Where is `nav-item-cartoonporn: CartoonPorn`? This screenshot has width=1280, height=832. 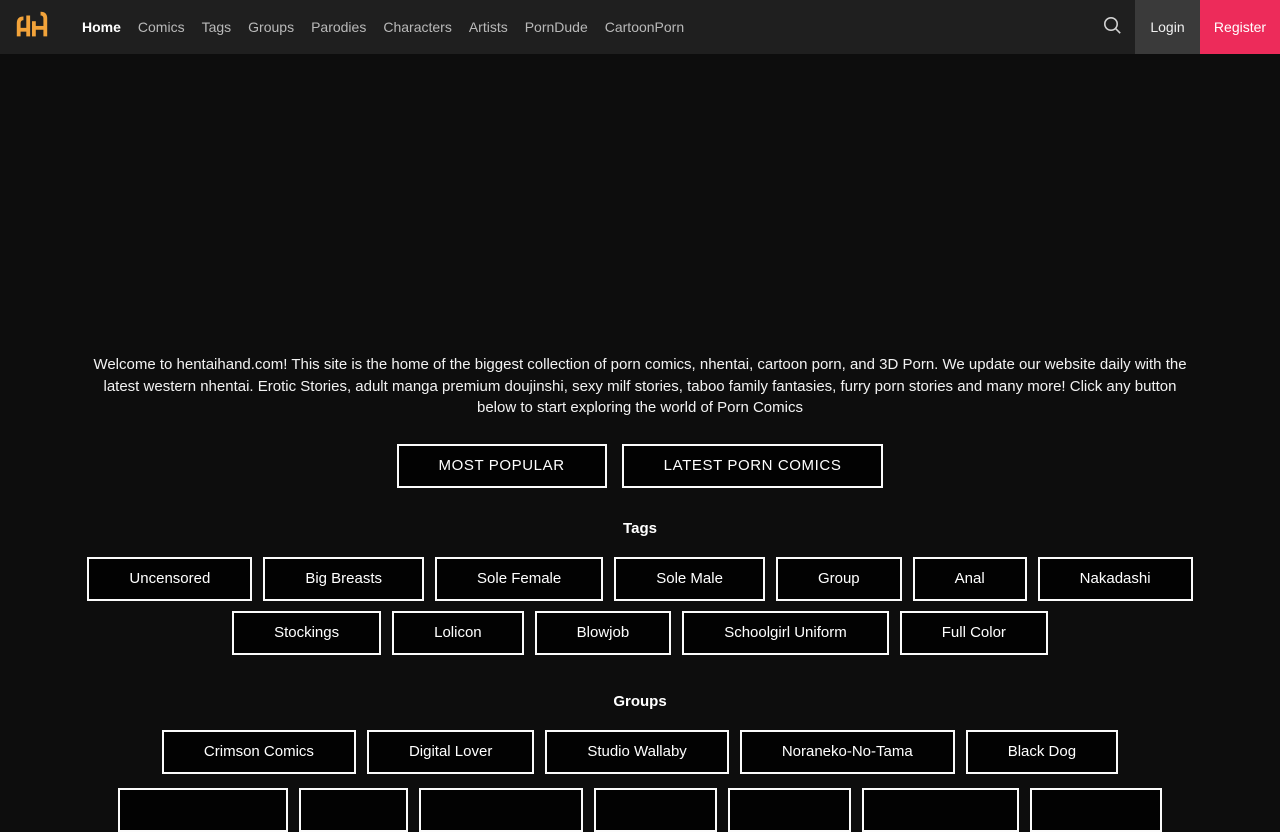
nav-item-cartoonporn: CartoonPorn is located at coordinates (644, 27).